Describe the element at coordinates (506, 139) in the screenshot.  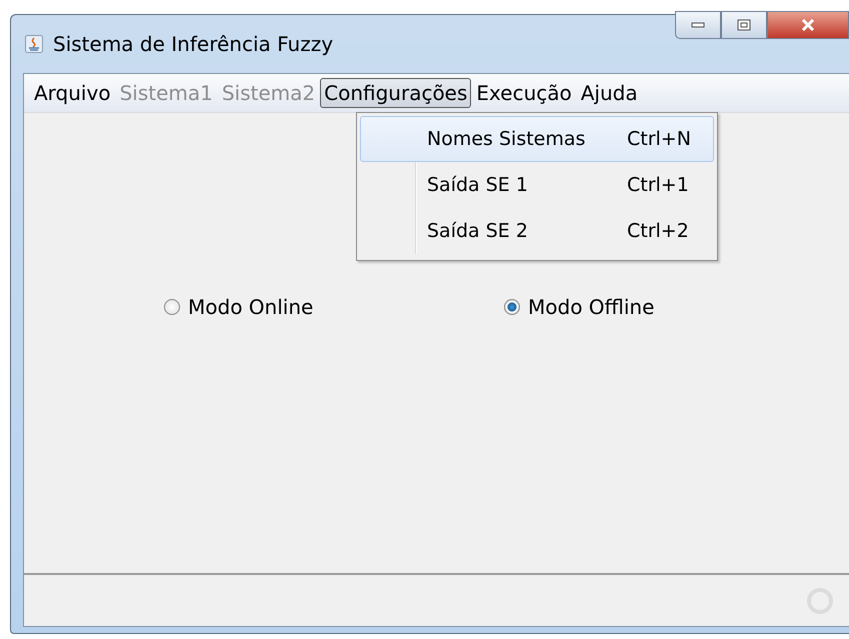
I see `menu-item-label: Nomes Sistemas` at that location.